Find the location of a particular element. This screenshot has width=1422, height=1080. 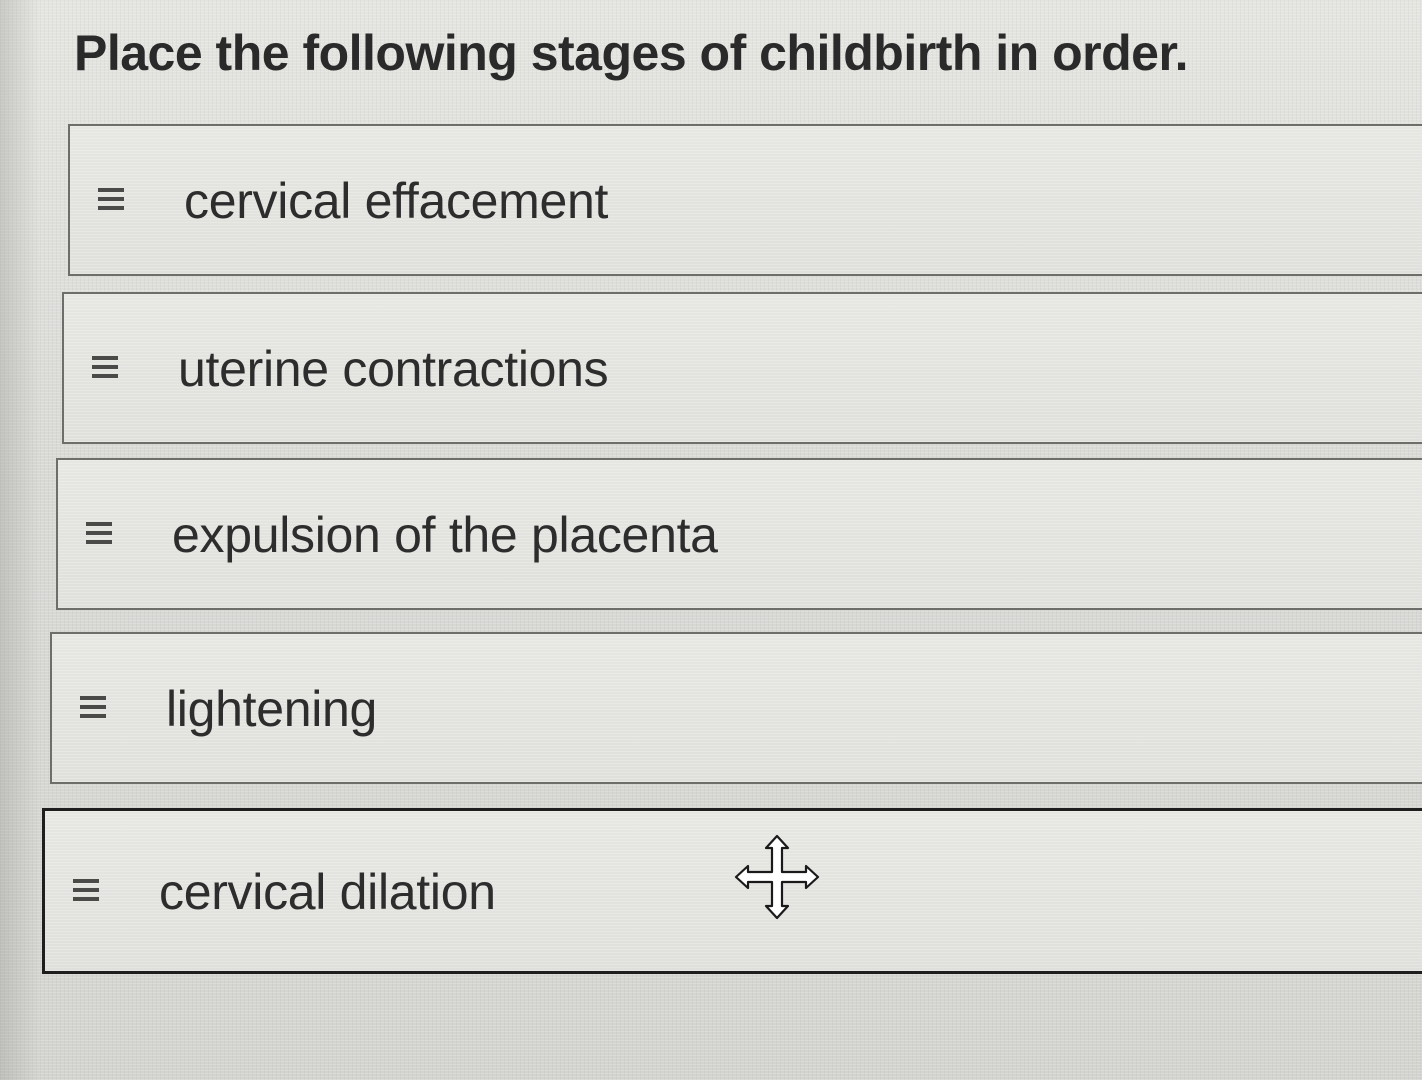

ordering-item: lightening is located at coordinates (736, 708).